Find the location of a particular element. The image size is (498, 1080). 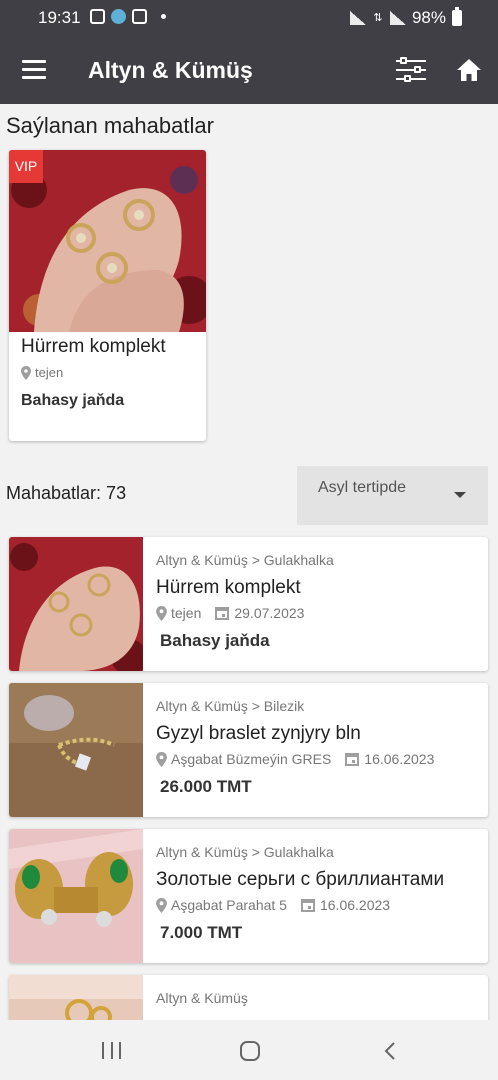

ad-price: Bahasy jaňda is located at coordinates (215, 640).